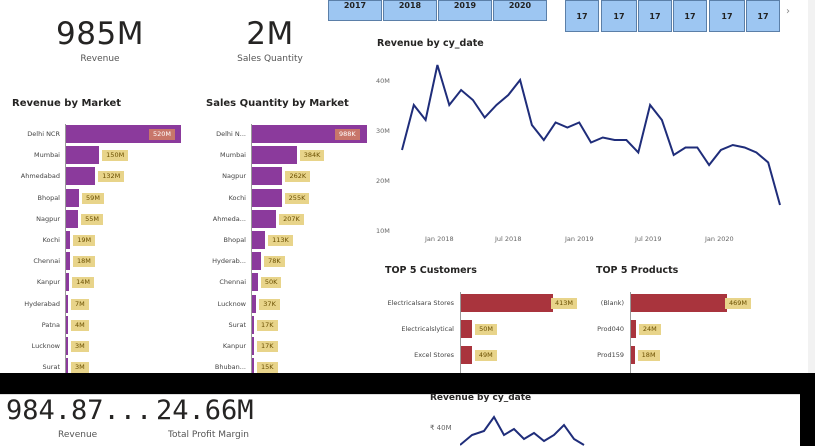 This screenshot has width=815, height=446. What do you see at coordinates (100, 218) in the screenshot?
I see `bar-row: Nagpur 55M` at bounding box center [100, 218].